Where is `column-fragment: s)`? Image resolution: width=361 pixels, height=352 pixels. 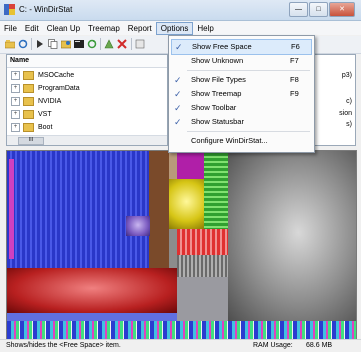
column-fragment: s) is located at coordinates (349, 124).